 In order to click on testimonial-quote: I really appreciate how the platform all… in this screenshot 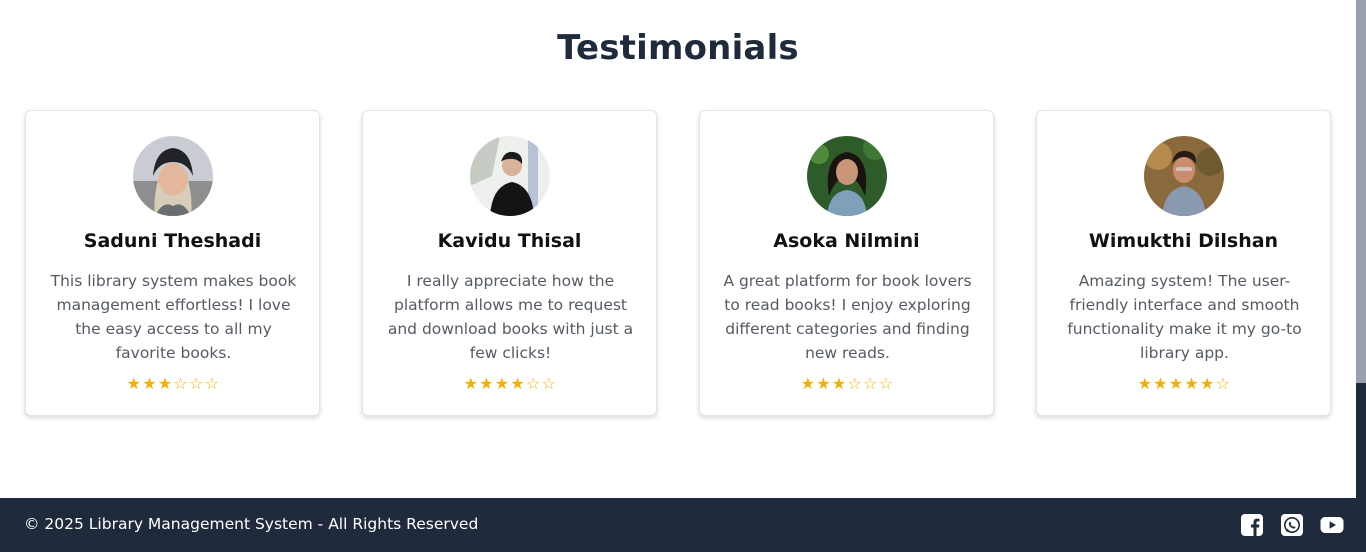, I will do `click(510, 317)`.